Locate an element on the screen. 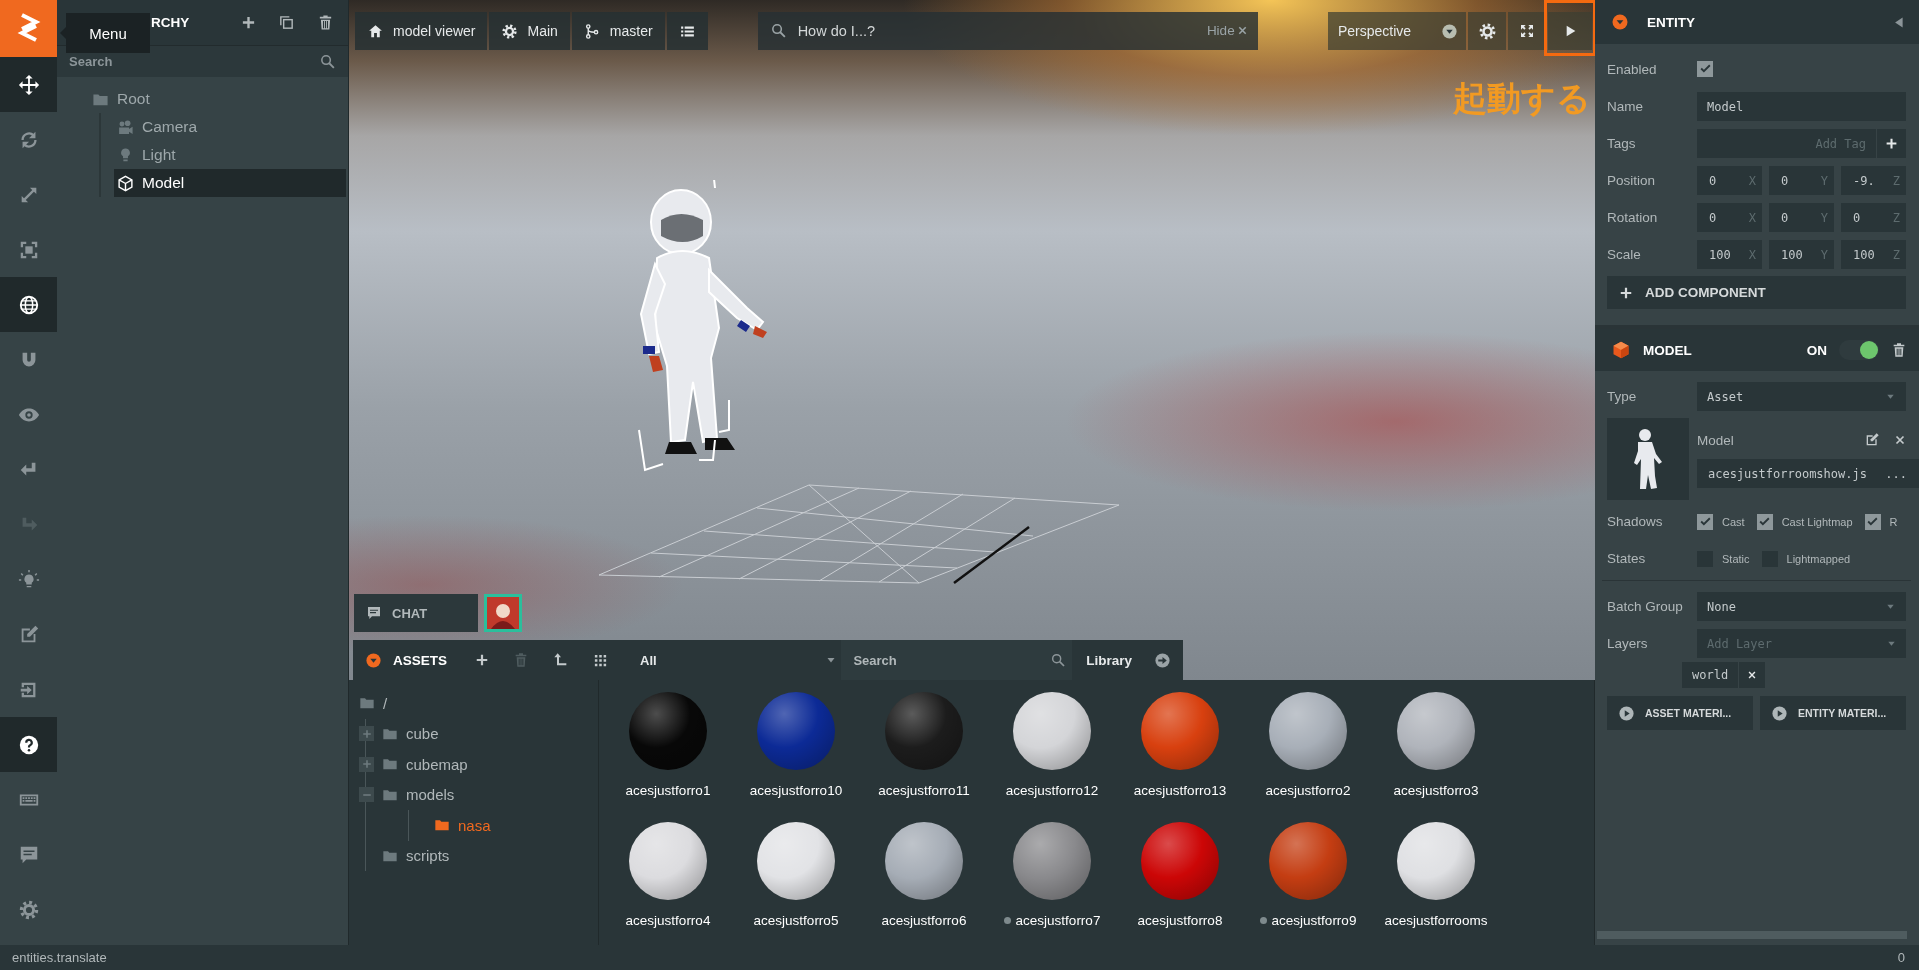 The width and height of the screenshot is (1919, 970). asset-name: acesjustforro1 is located at coordinates (668, 790).